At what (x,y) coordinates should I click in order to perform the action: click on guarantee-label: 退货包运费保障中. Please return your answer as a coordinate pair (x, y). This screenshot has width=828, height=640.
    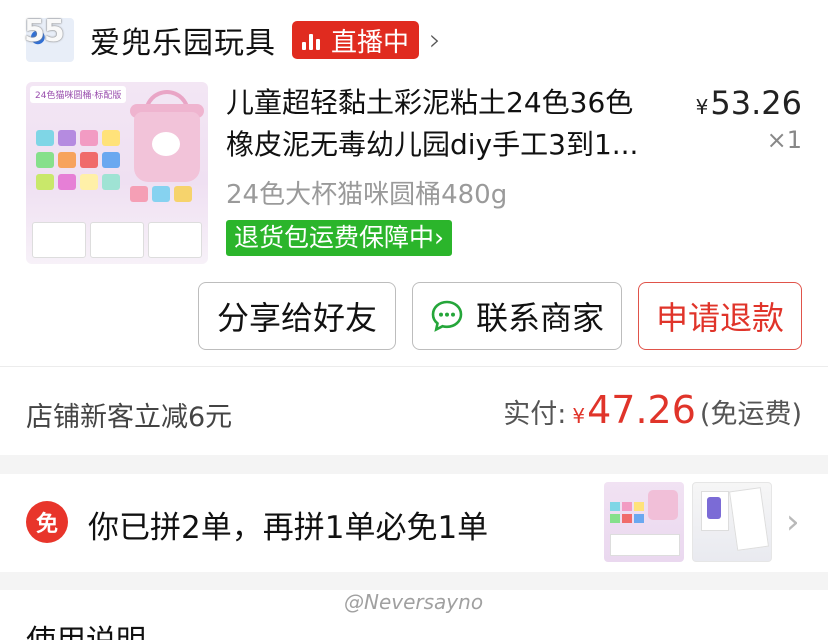
    Looking at the image, I should click on (334, 237).